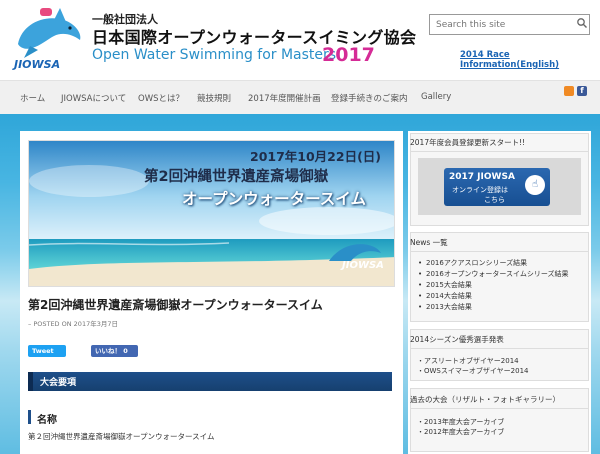  I want to click on sub-heading-marker, so click(29, 417).